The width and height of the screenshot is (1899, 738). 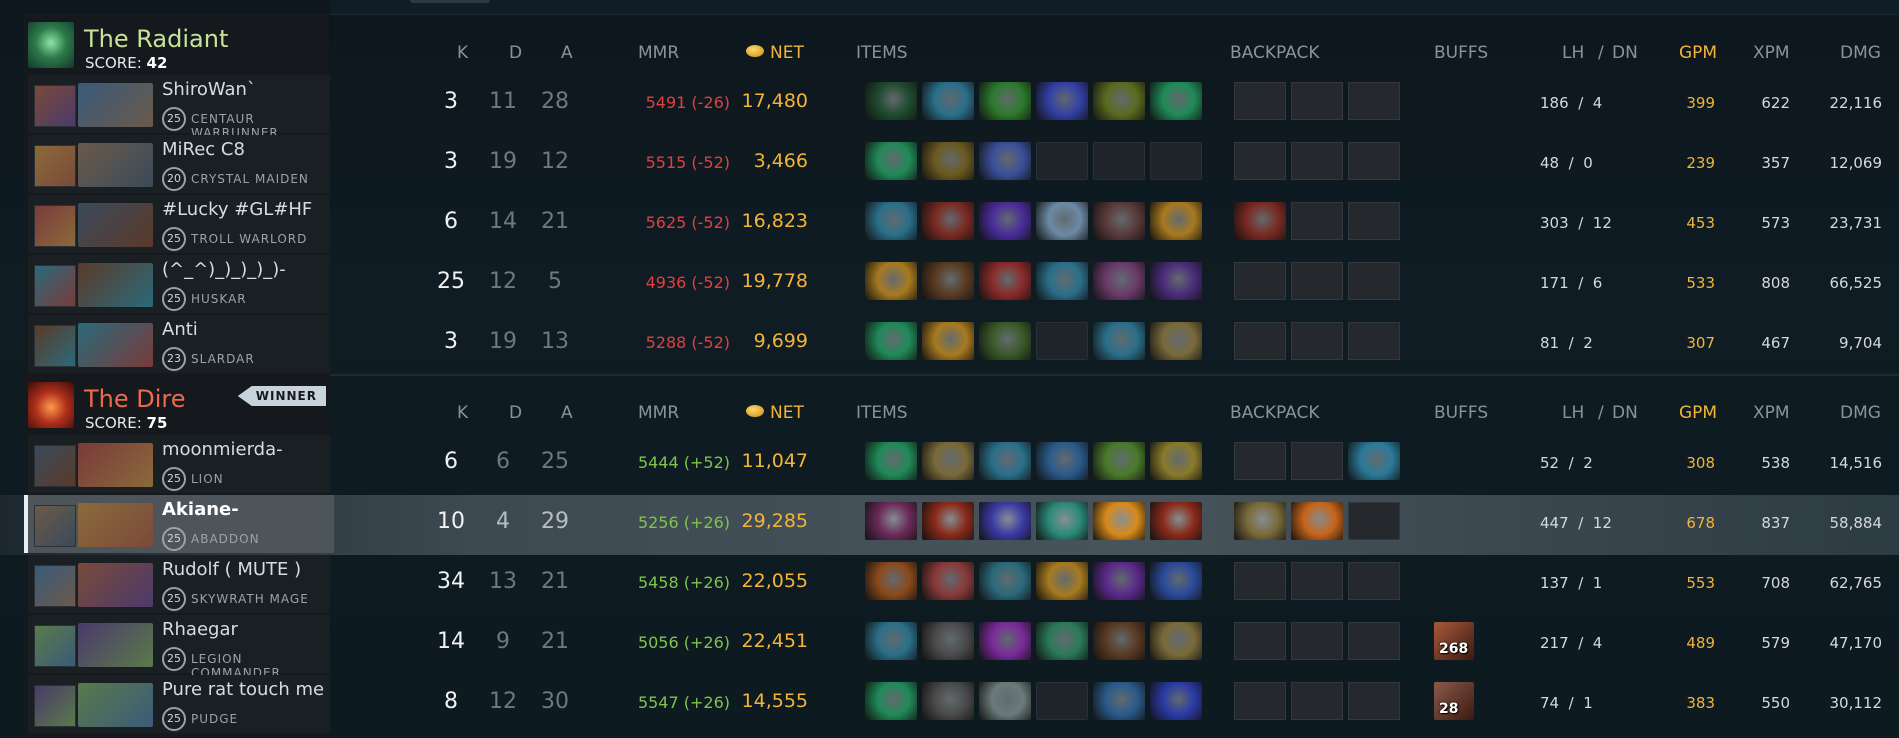 What do you see at coordinates (224, 269) in the screenshot?
I see `player-name: (^_^)_)_)_)_)-` at bounding box center [224, 269].